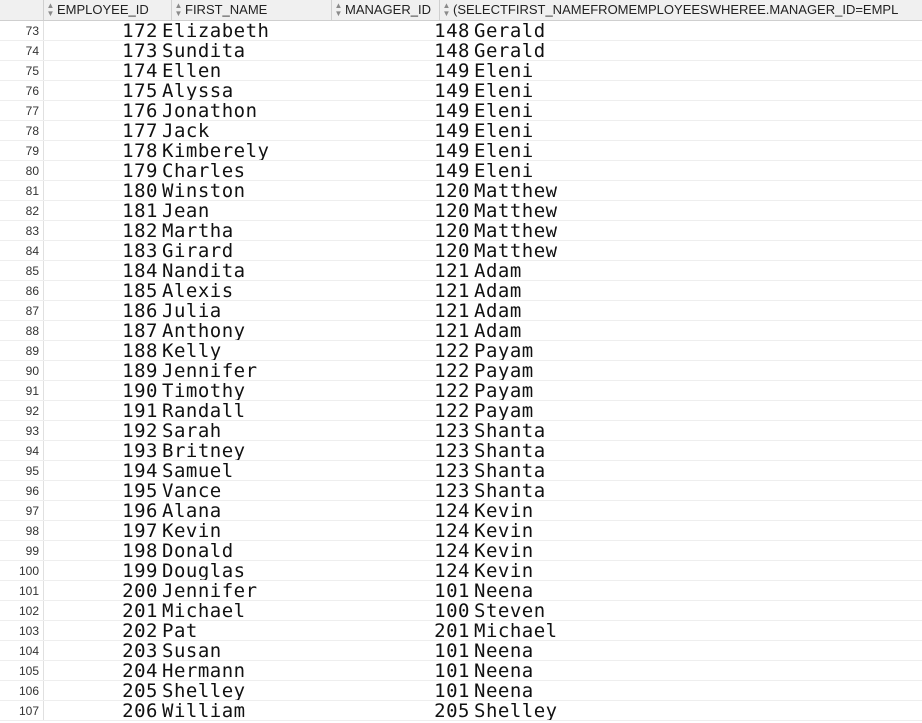 The image size is (922, 723). What do you see at coordinates (22, 410) in the screenshot?
I see `row-number: 92` at bounding box center [22, 410].